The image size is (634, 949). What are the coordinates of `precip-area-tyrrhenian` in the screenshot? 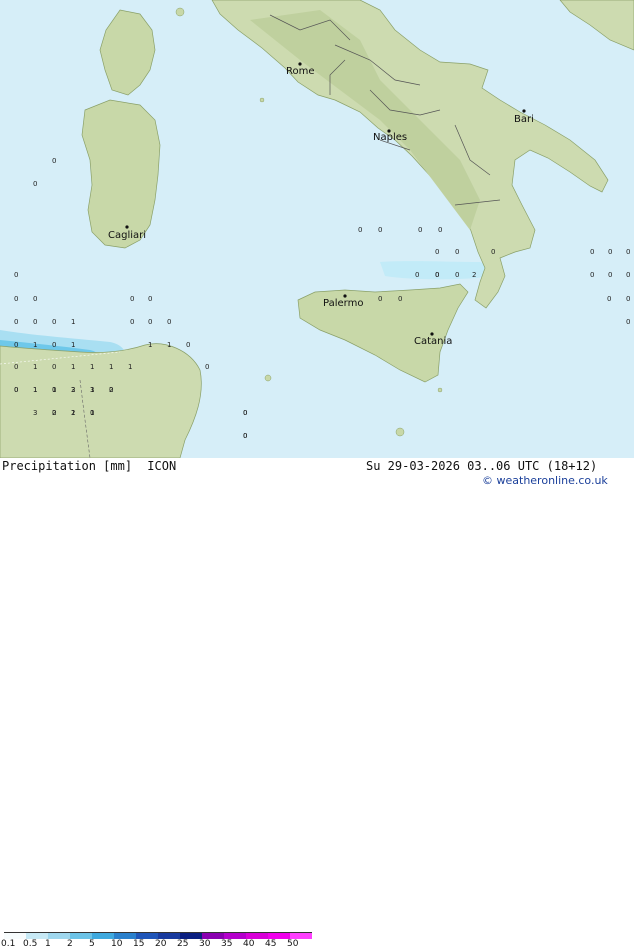 It's located at (433, 270).